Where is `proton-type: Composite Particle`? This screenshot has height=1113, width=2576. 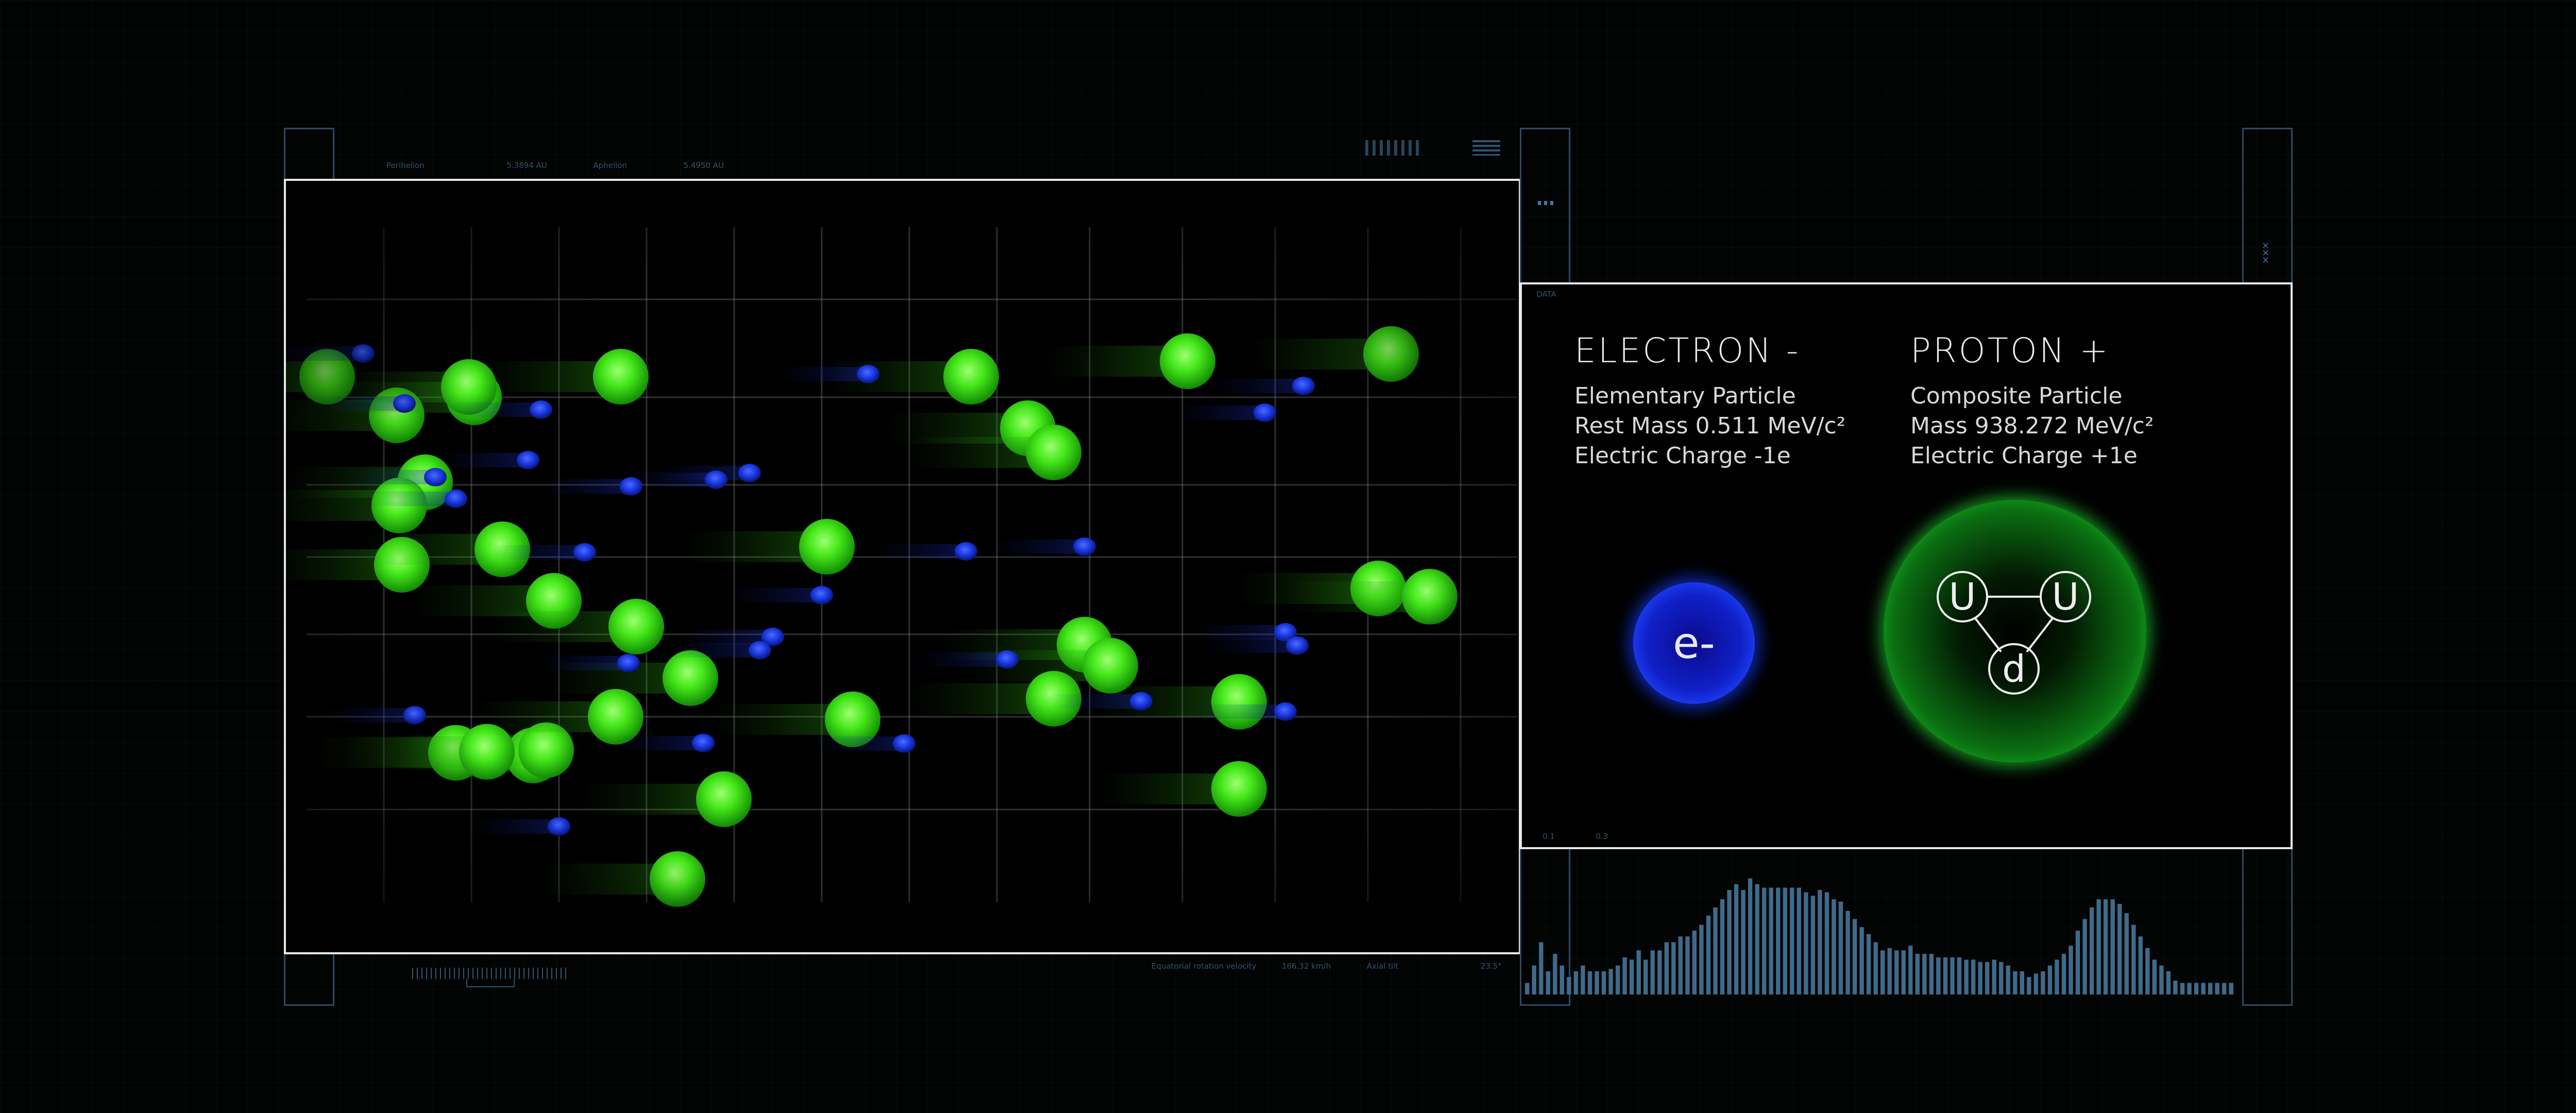
proton-type: Composite Particle is located at coordinates (2016, 396).